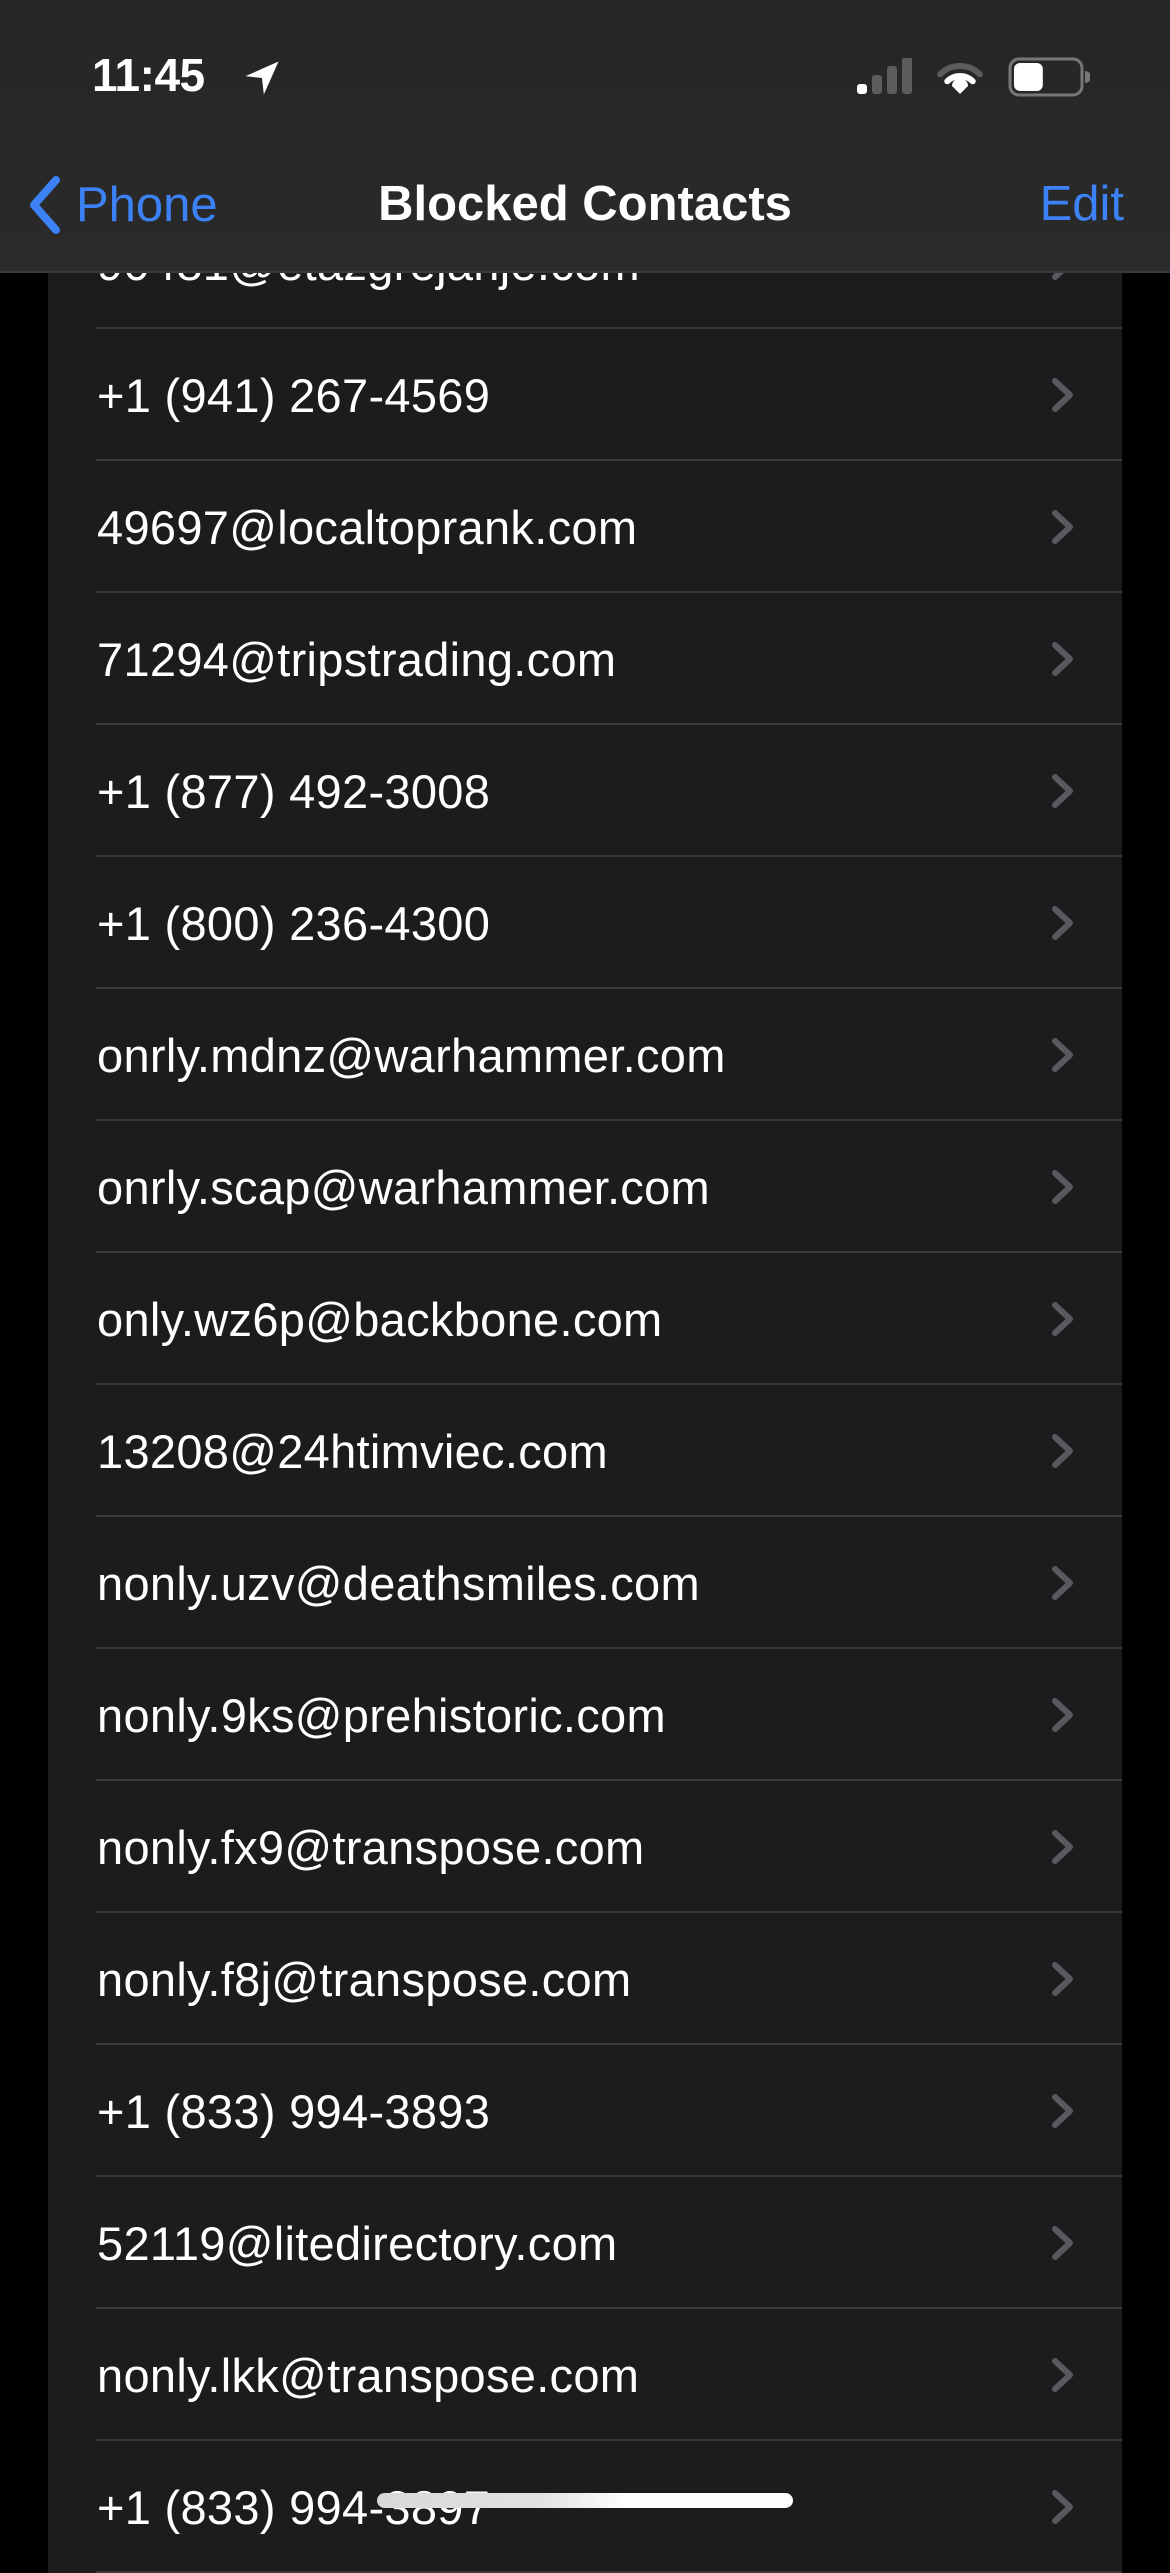  Describe the element at coordinates (585, 136) in the screenshot. I see `navigation-bar: 11:45 Phone Blocked Contacts Edit` at that location.